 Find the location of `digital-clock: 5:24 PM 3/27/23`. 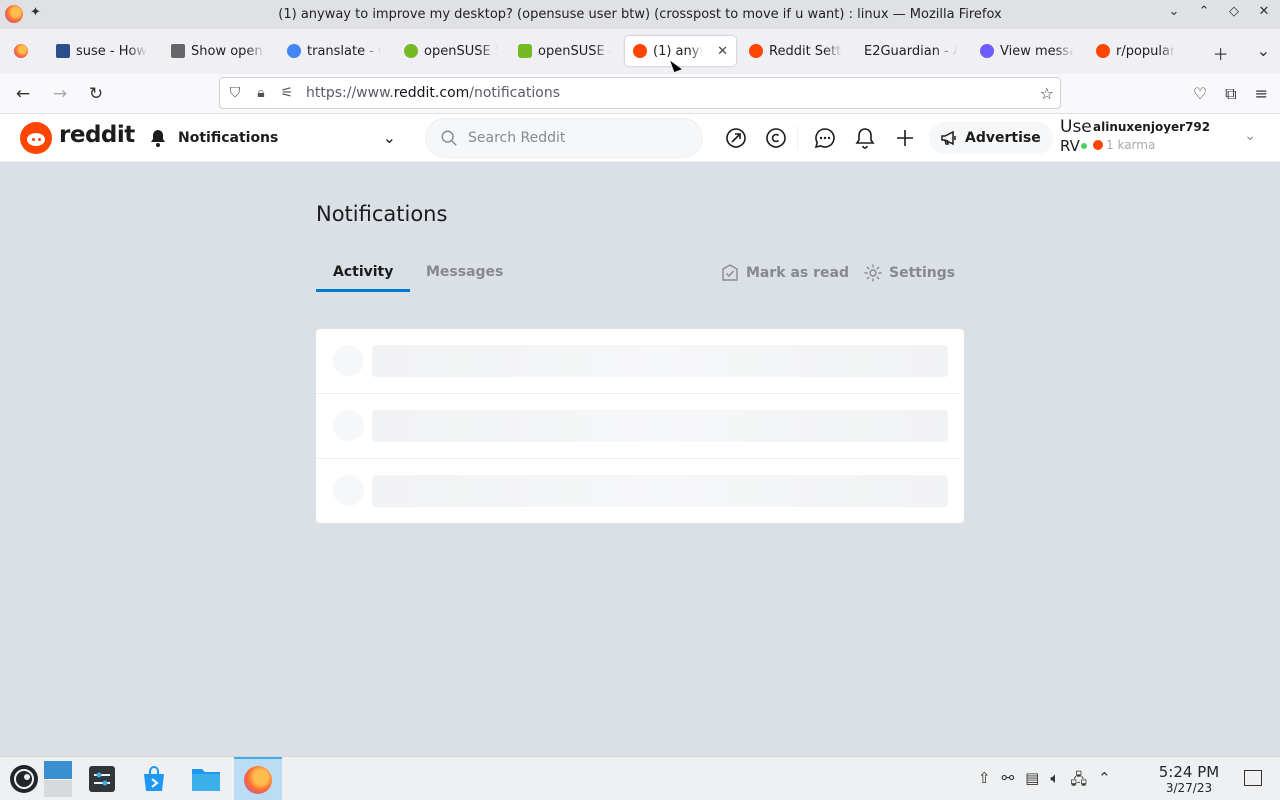

digital-clock: 5:24 PM 3/27/23 is located at coordinates (1189, 779).